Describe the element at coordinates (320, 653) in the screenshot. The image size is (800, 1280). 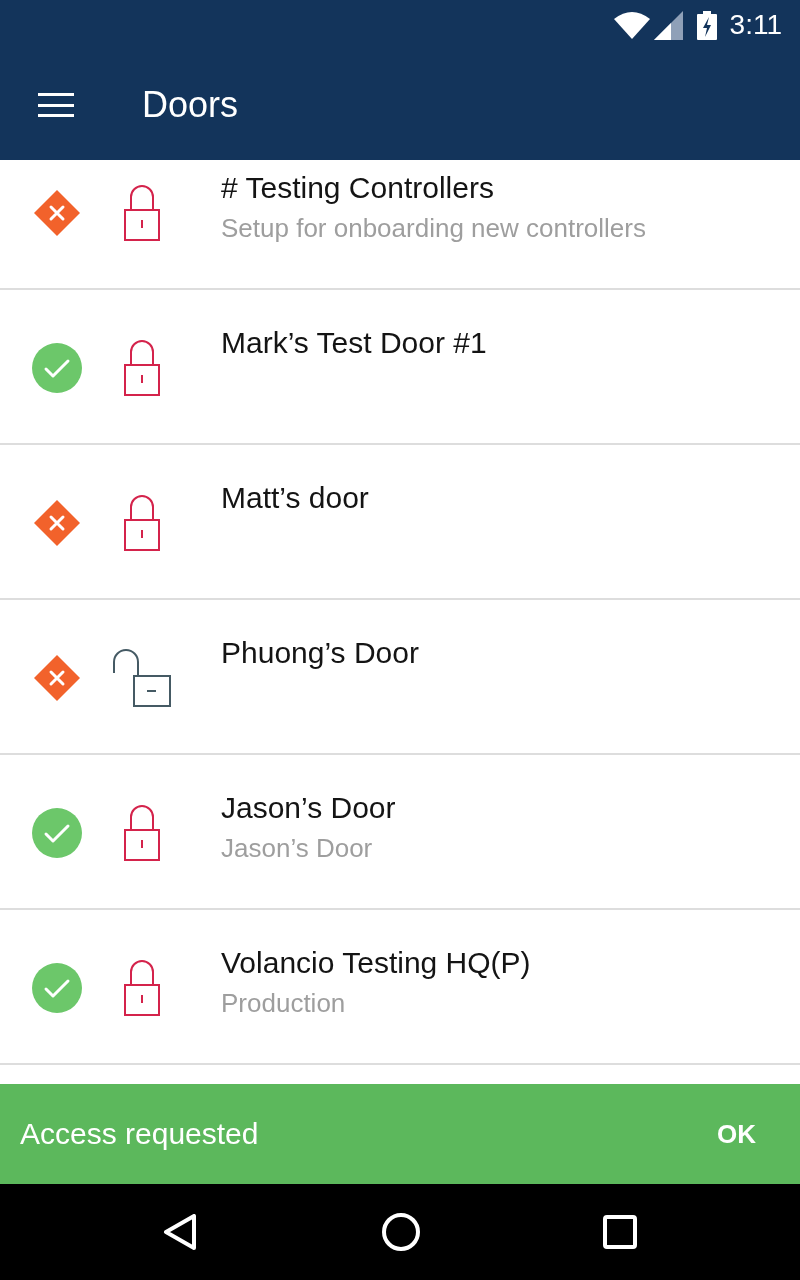
I see `door-name: Phuong’s Door` at that location.